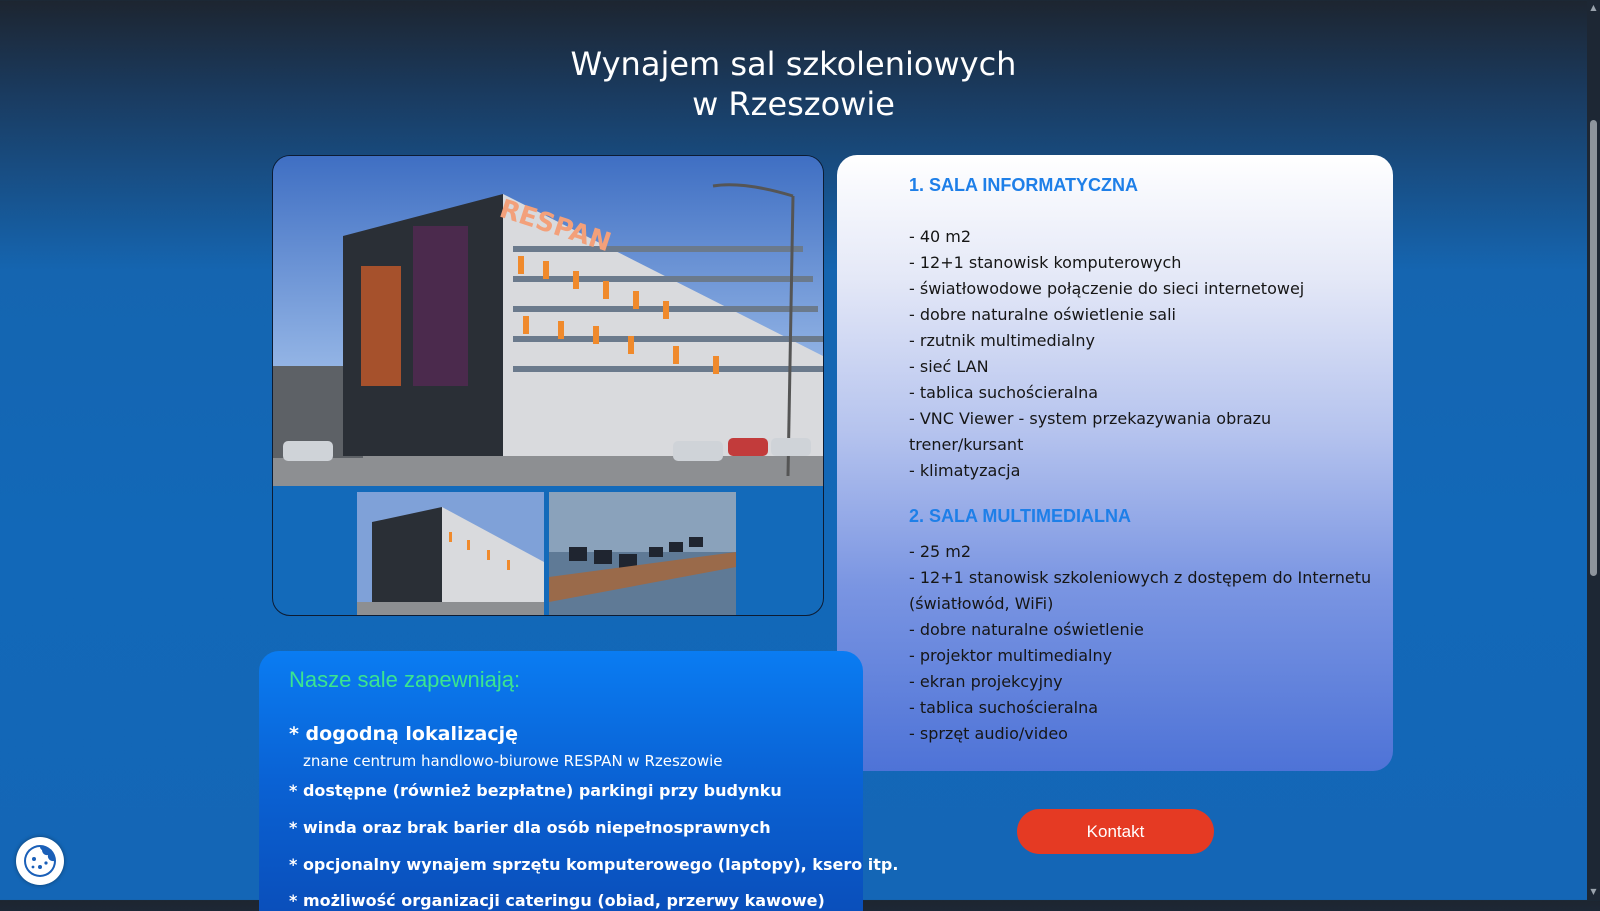  I want to click on feature-item: - projektor multimedialny, so click(1011, 655).